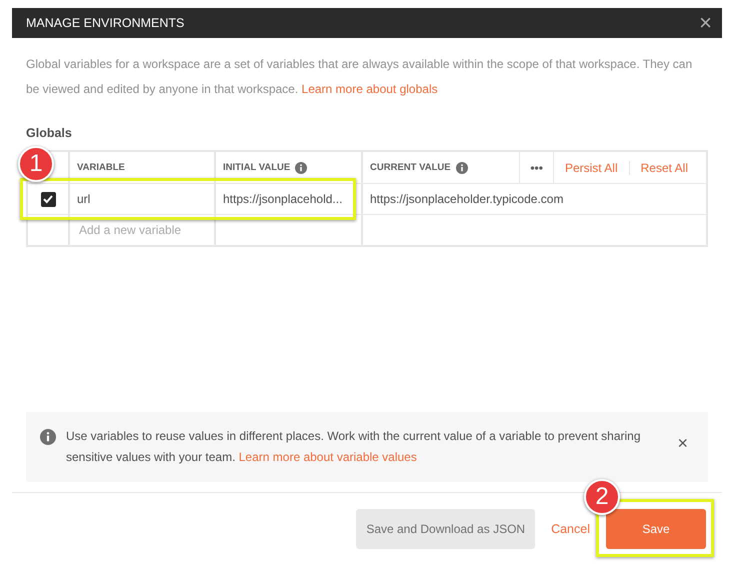 This screenshot has width=732, height=571. Describe the element at coordinates (446, 529) in the screenshot. I see `save-download-button: Save and Download as JSON` at that location.